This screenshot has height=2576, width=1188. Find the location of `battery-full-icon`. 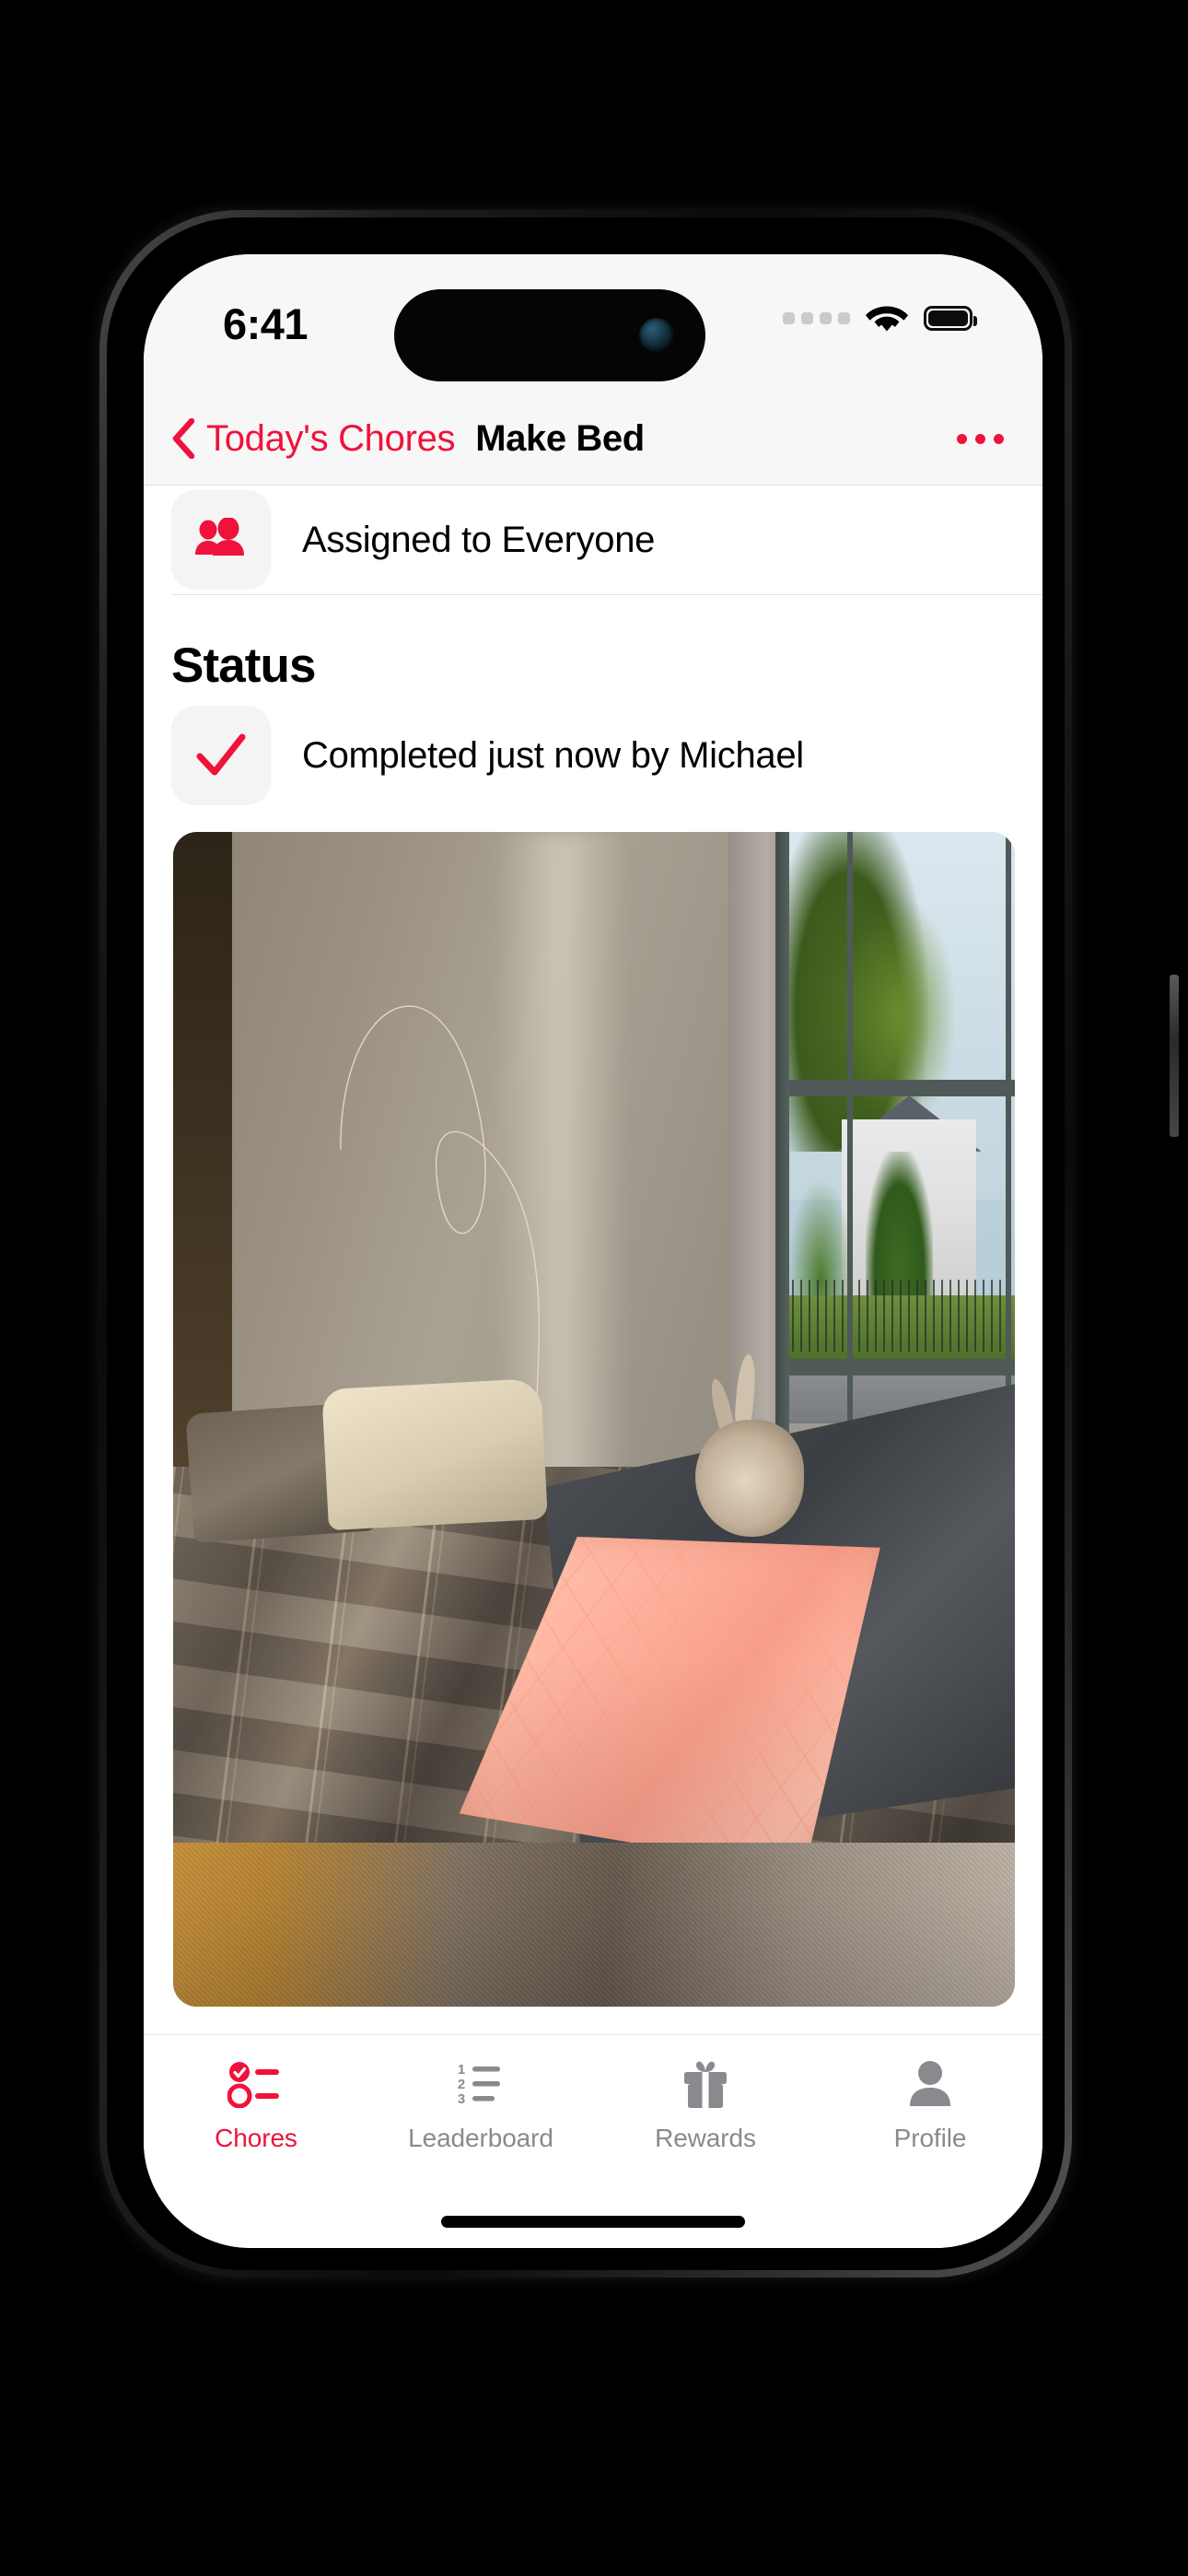

battery-full-icon is located at coordinates (951, 318).